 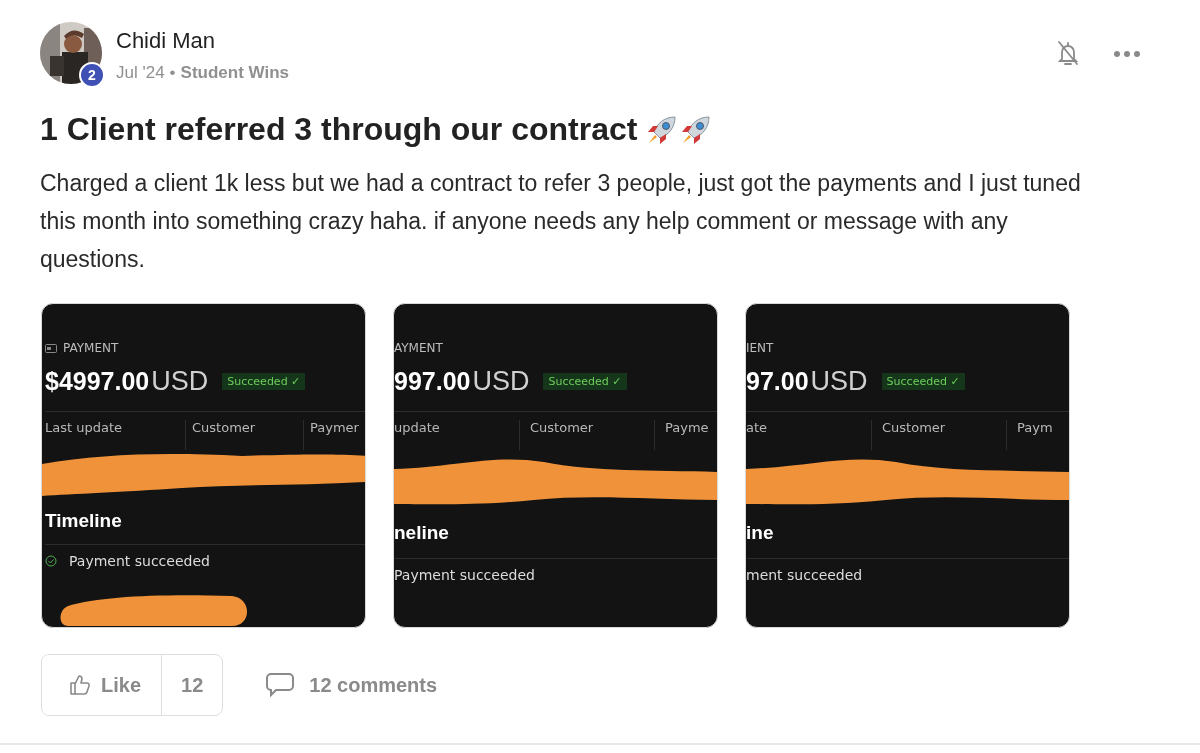 I want to click on level-badge: 2, so click(x=92, y=75).